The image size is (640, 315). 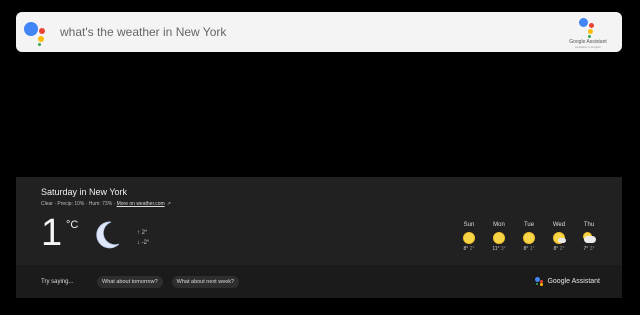 I want to click on more-weather-link: More on weather.com, so click(x=141, y=204).